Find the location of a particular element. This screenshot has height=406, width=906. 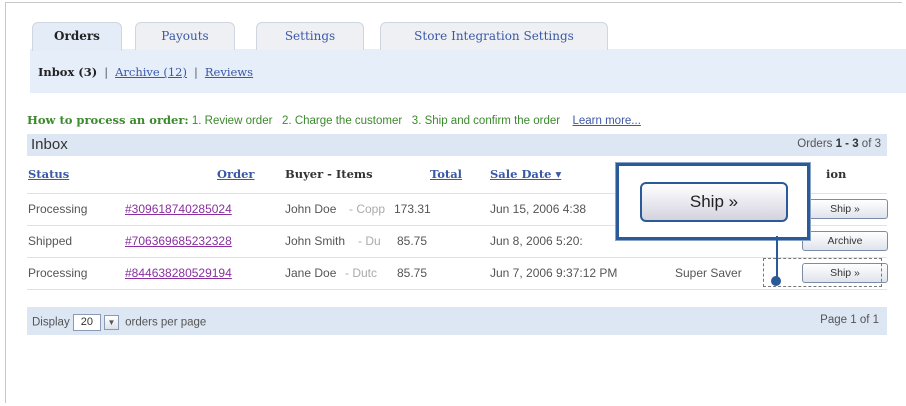

page-info: Page 1 of 1 is located at coordinates (849, 320).